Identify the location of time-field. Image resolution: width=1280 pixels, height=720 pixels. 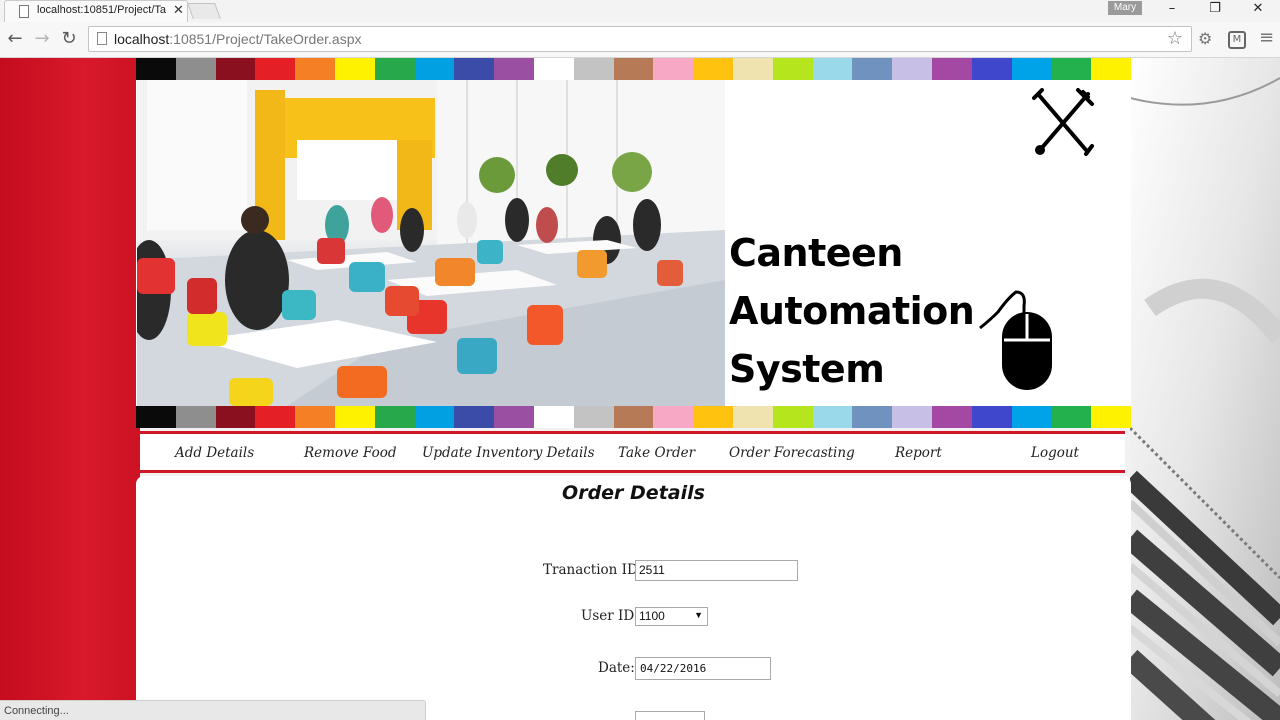
(670, 715).